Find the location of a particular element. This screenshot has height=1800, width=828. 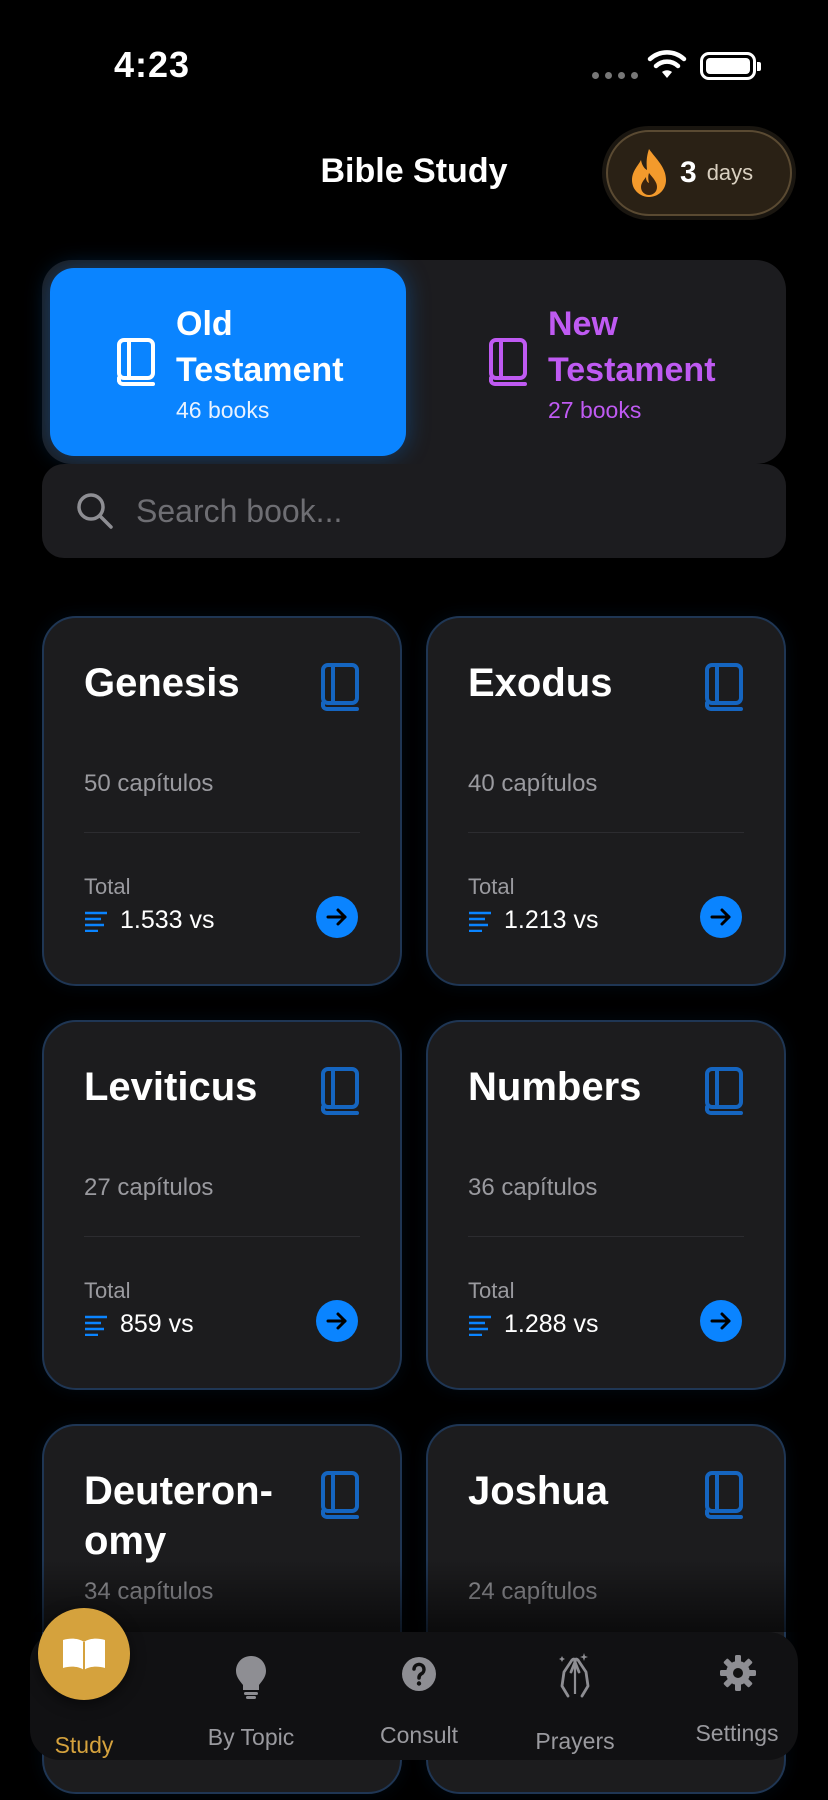

book-card-numbers: Numbers 36 capítulos Total 1.288 vs is located at coordinates (606, 1205).